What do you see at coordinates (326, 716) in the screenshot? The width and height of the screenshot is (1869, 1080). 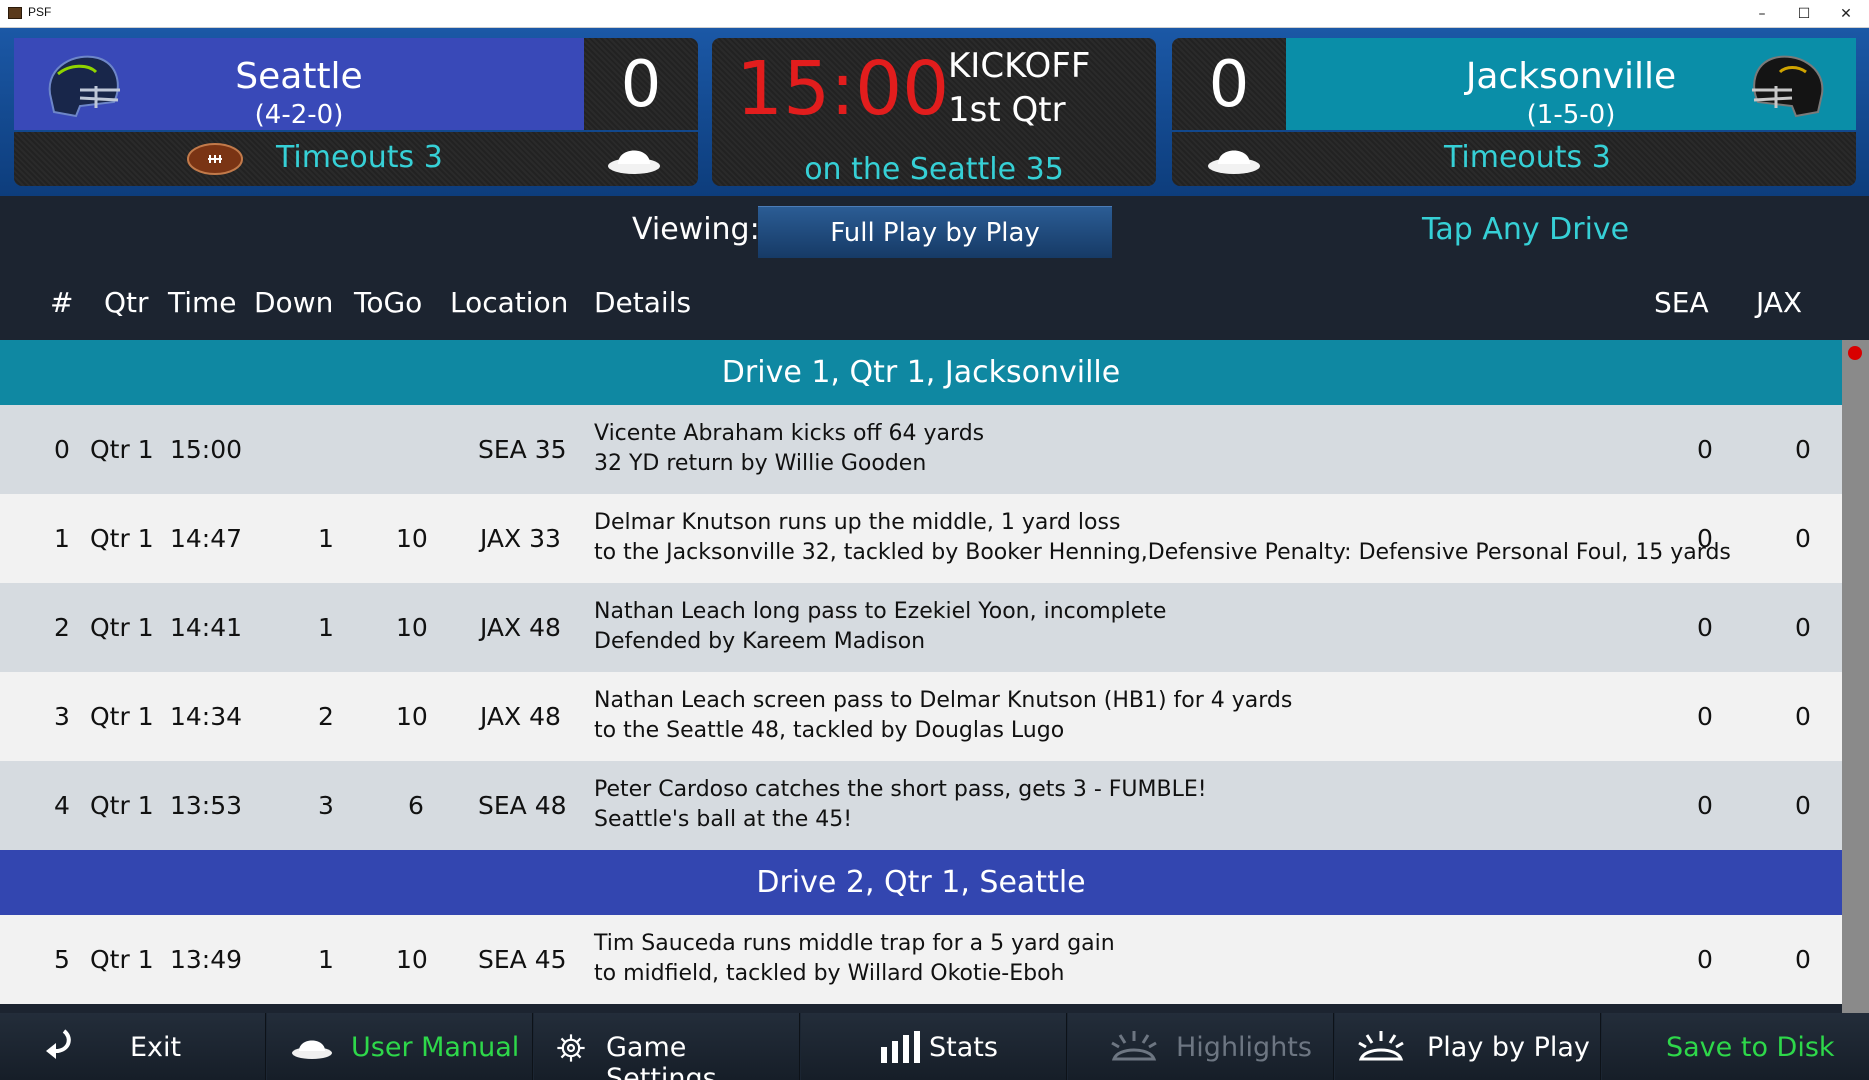 I see `play-down: 2` at bounding box center [326, 716].